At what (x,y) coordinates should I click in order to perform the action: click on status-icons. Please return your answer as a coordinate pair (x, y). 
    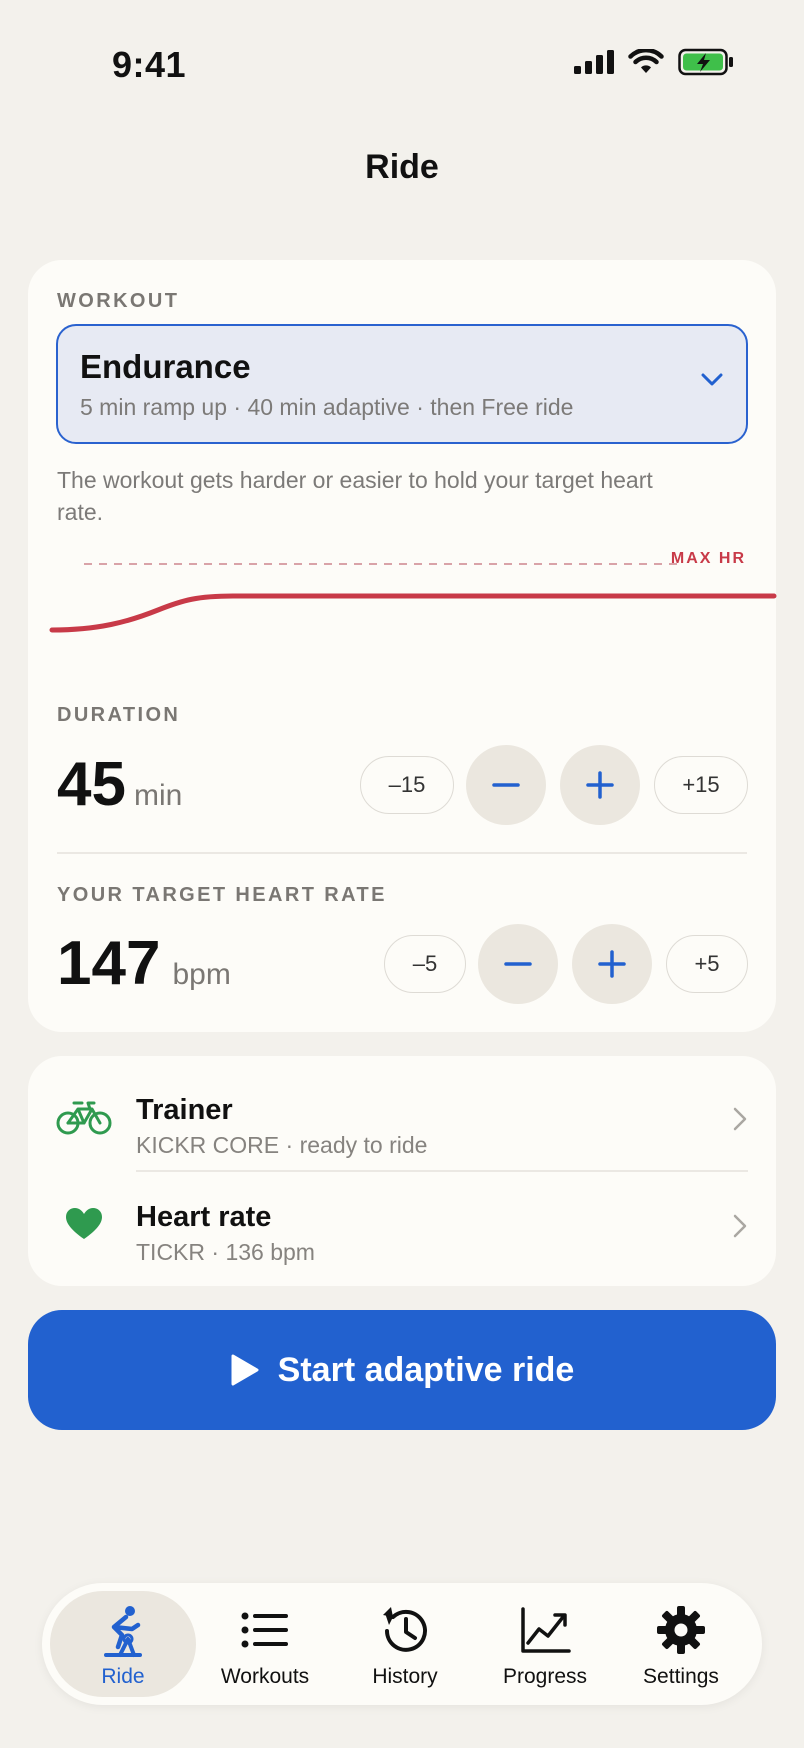
    Looking at the image, I should click on (654, 62).